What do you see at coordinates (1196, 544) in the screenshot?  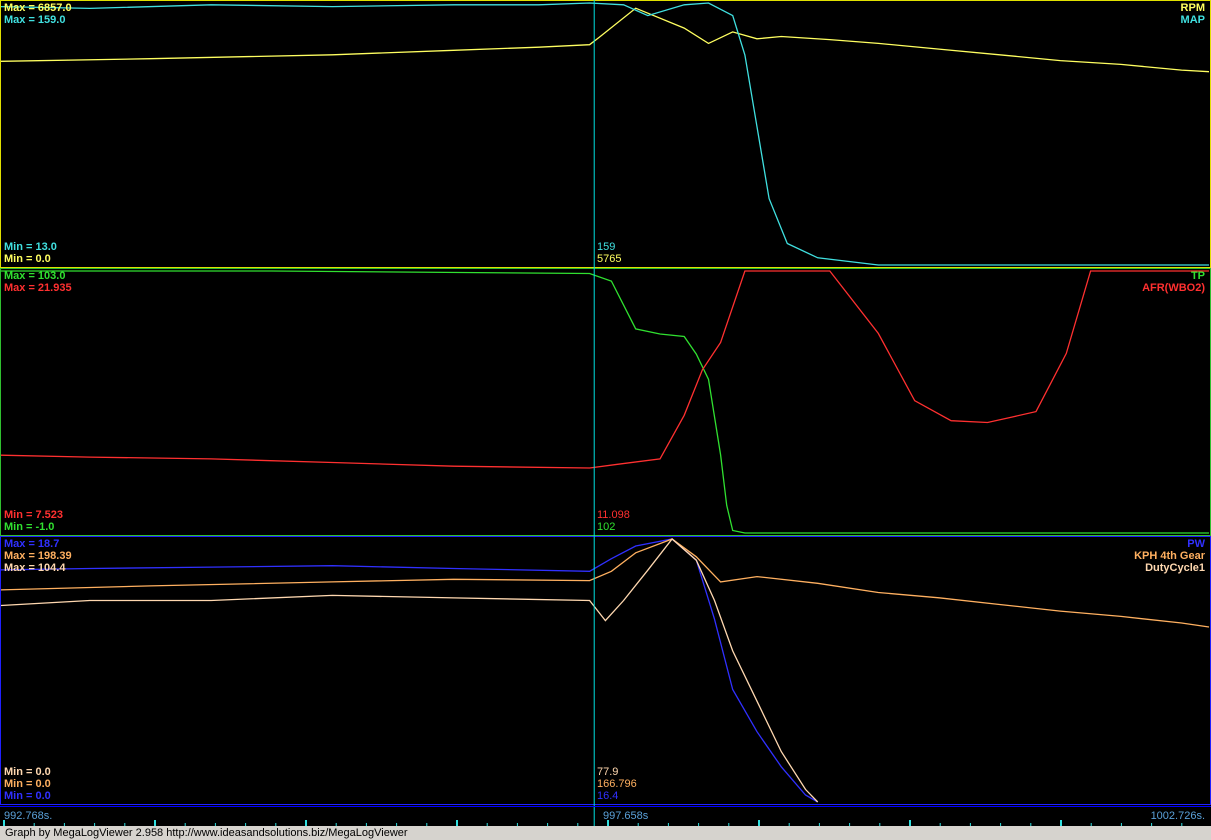 I see `panel-3-series-name: PW` at bounding box center [1196, 544].